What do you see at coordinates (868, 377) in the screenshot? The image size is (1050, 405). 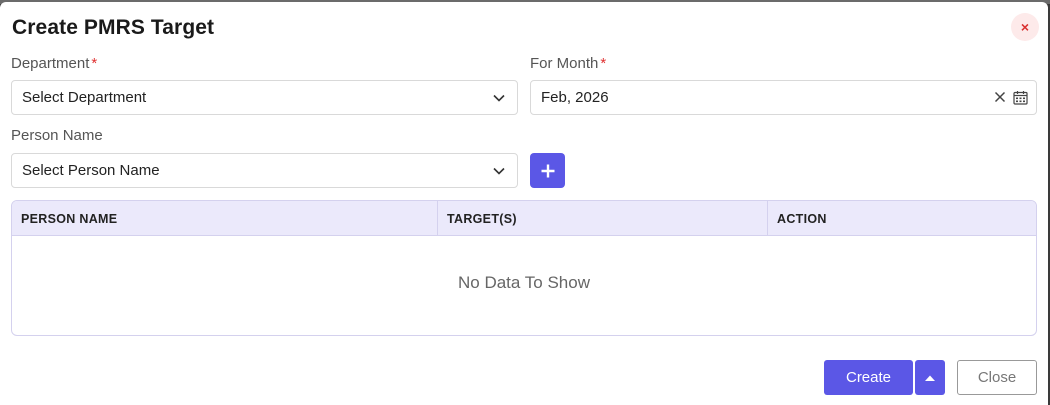 I see `create-button: Create` at bounding box center [868, 377].